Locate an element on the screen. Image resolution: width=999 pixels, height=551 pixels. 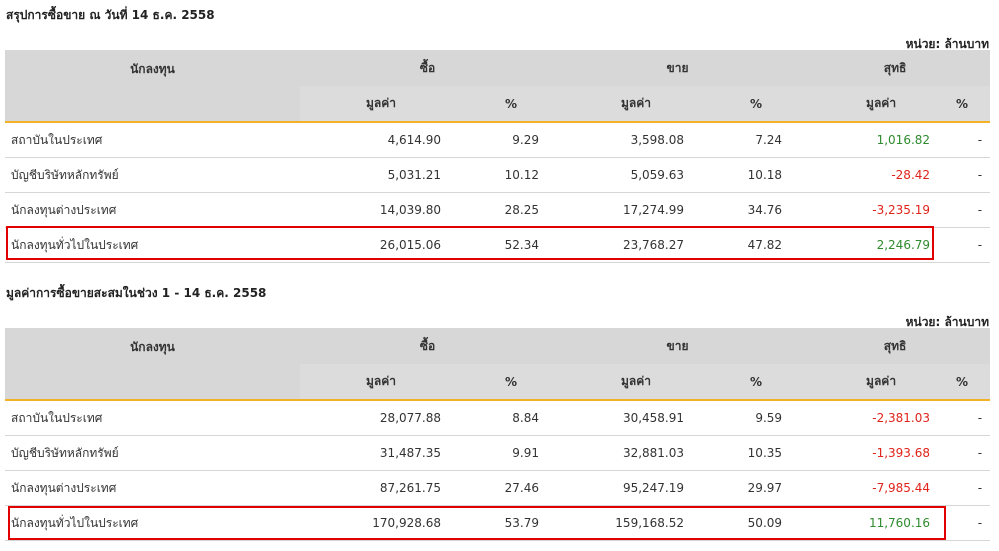
buy-percent-cell: 52.34 is located at coordinates (505, 245).